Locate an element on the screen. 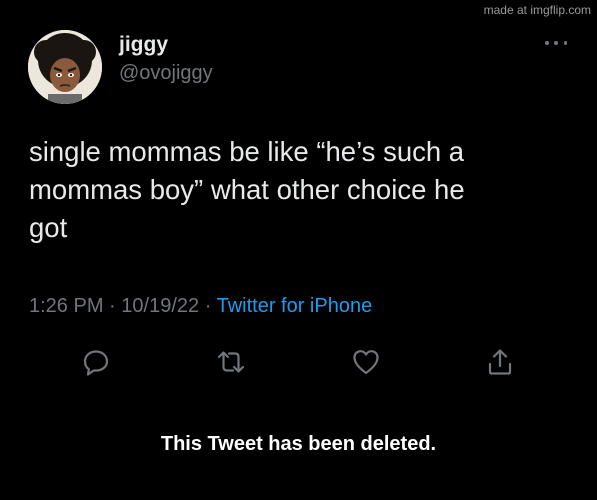  avatar is located at coordinates (65, 67).